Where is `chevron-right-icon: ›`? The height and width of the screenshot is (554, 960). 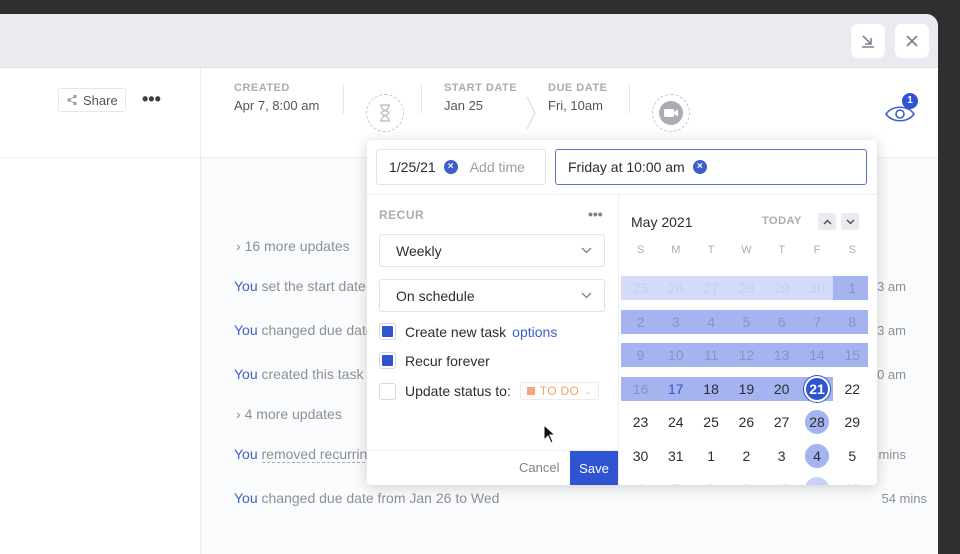
chevron-right-icon: › is located at coordinates (238, 246).